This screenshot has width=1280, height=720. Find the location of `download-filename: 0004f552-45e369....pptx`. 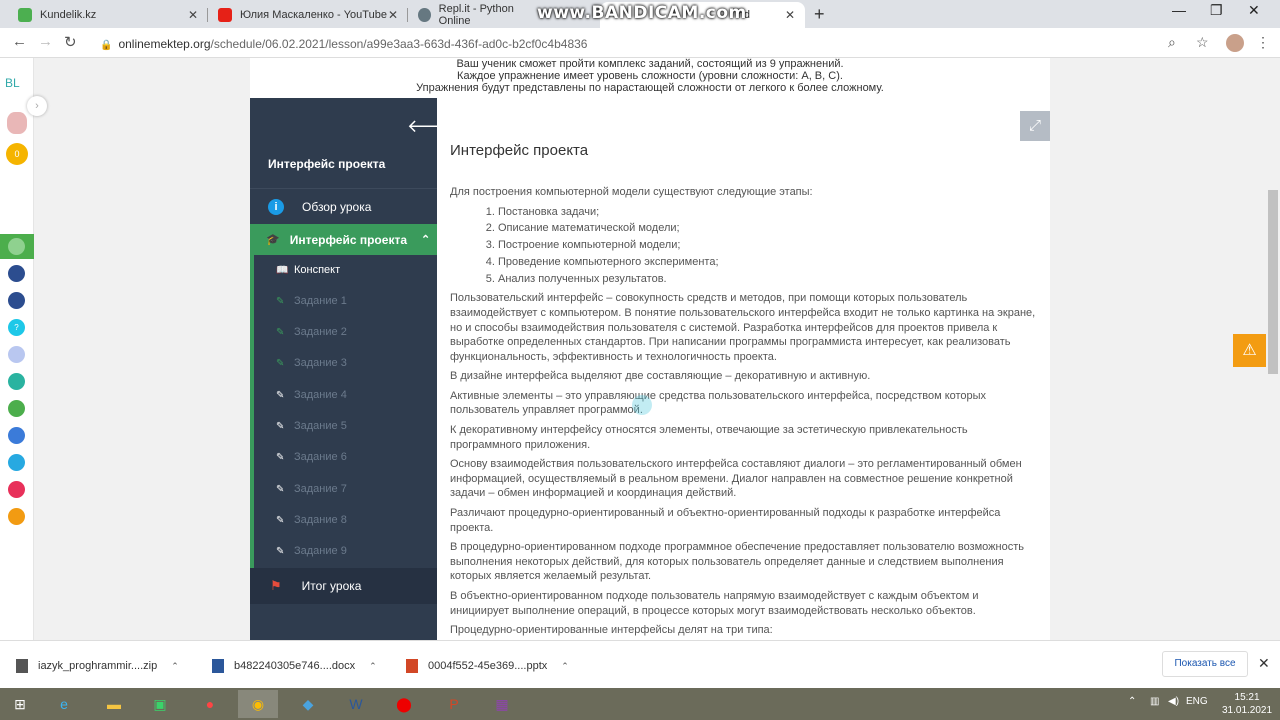

download-filename: 0004f552-45e369....pptx is located at coordinates (488, 666).